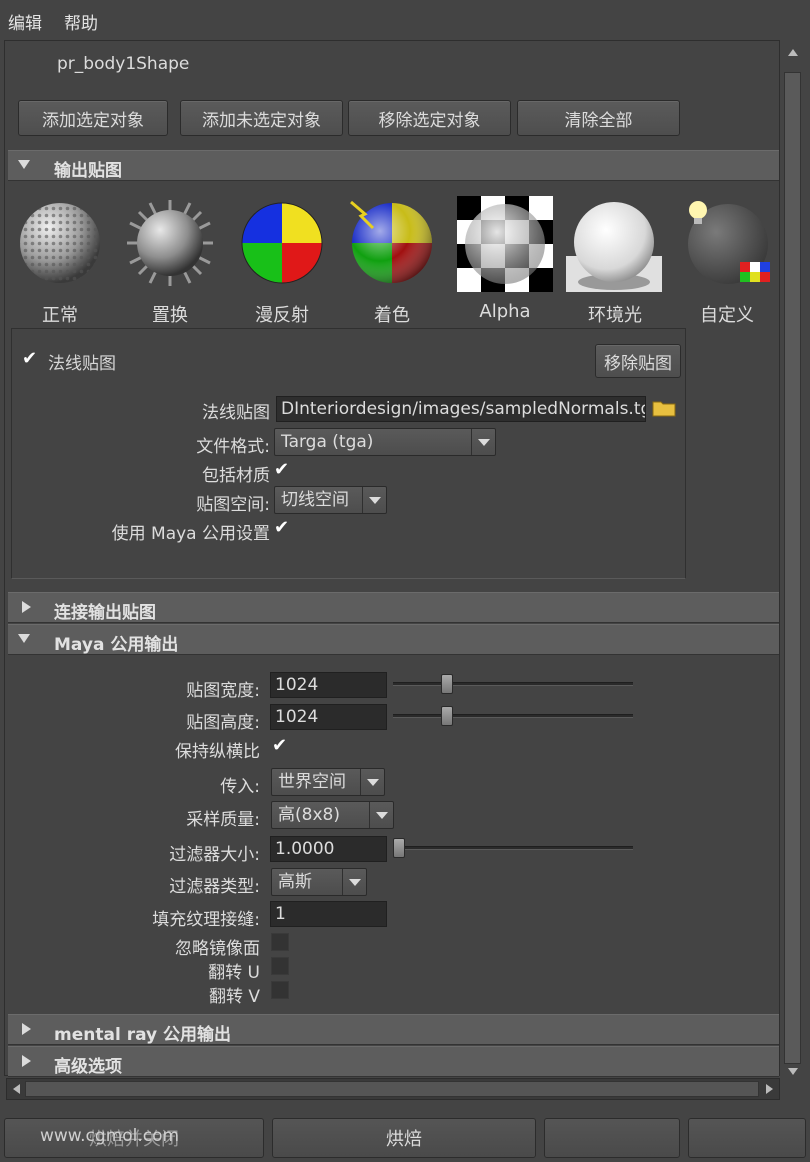 The width and height of the screenshot is (810, 1162). What do you see at coordinates (513, 684) in the screenshot?
I see `width-slider` at bounding box center [513, 684].